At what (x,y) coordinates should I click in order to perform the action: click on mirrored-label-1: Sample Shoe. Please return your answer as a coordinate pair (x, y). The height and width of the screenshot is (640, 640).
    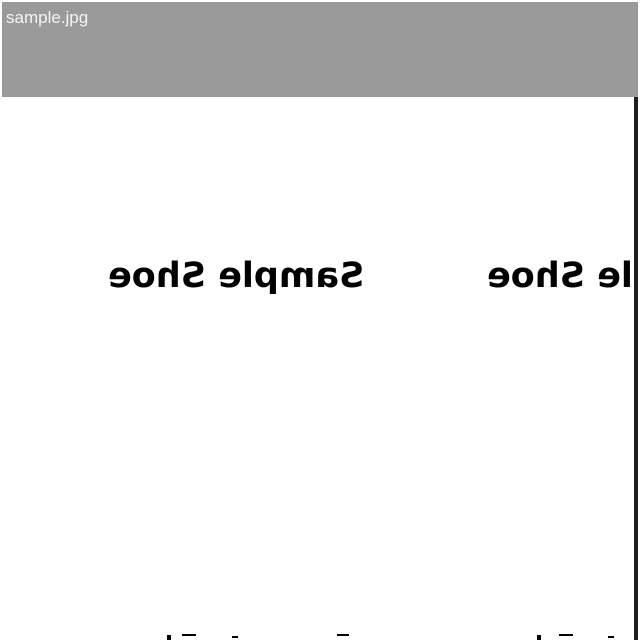
    Looking at the image, I should click on (236, 276).